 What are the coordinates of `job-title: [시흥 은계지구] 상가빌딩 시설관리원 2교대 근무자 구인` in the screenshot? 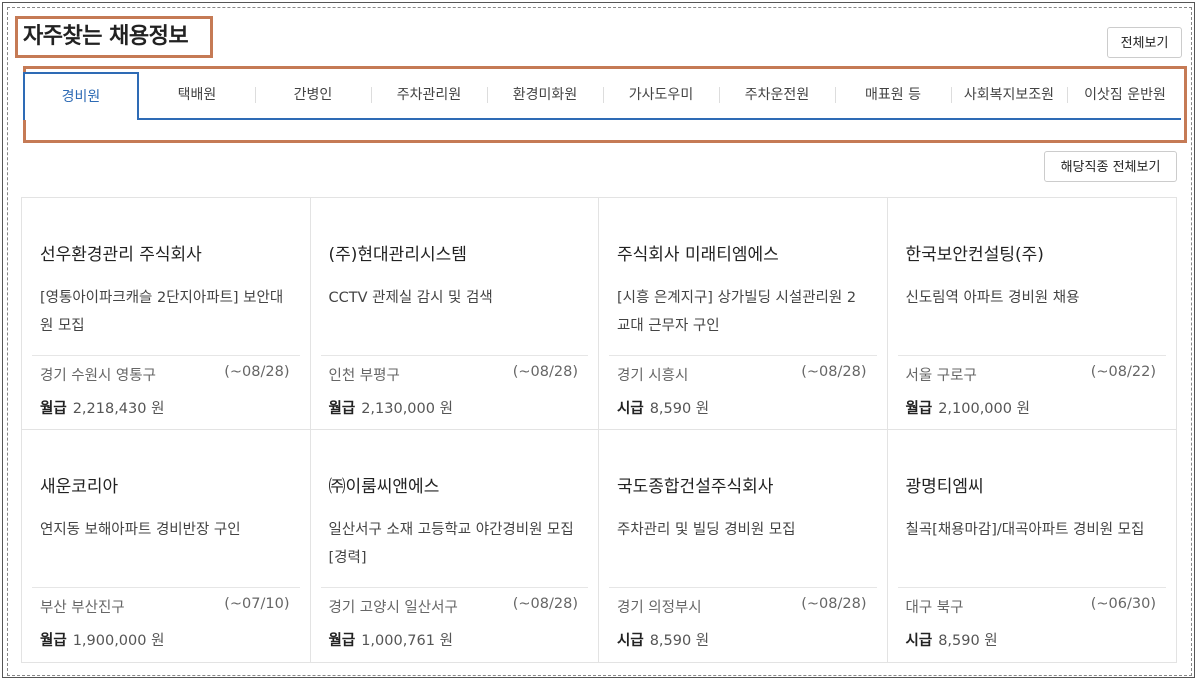 It's located at (737, 312).